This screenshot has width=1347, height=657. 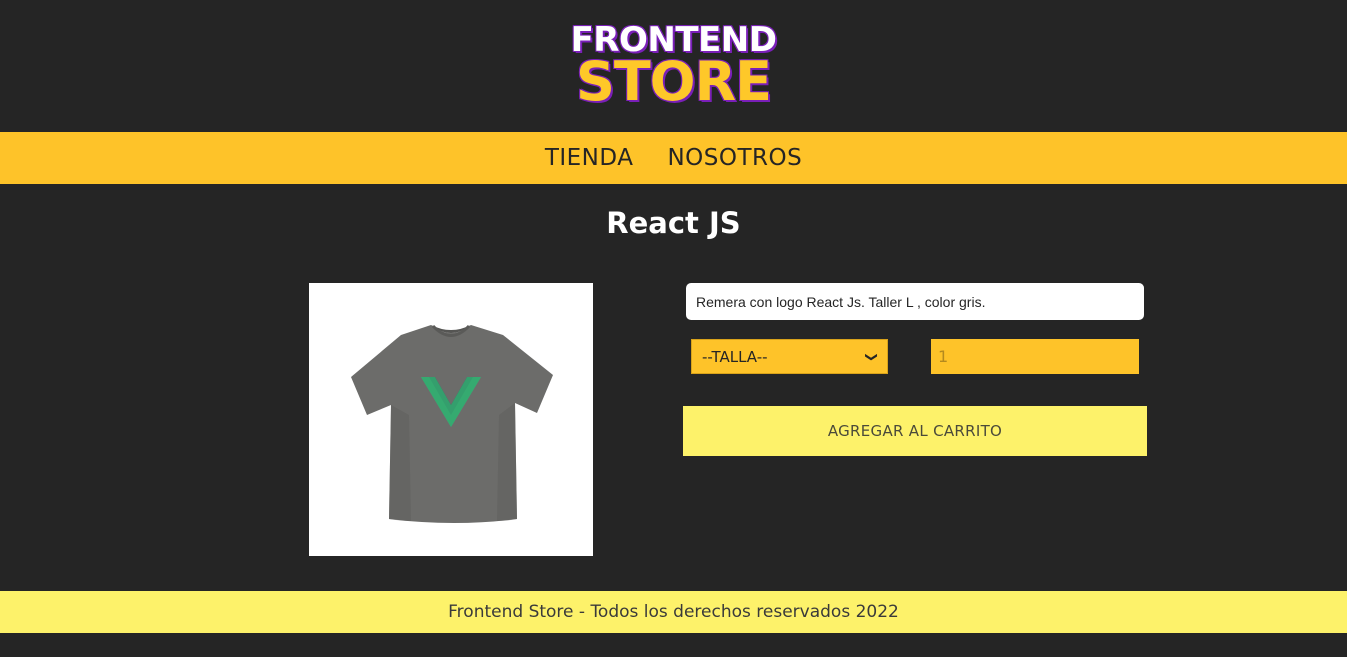 I want to click on site-logo: FRONTEND STORE, so click(x=674, y=66).